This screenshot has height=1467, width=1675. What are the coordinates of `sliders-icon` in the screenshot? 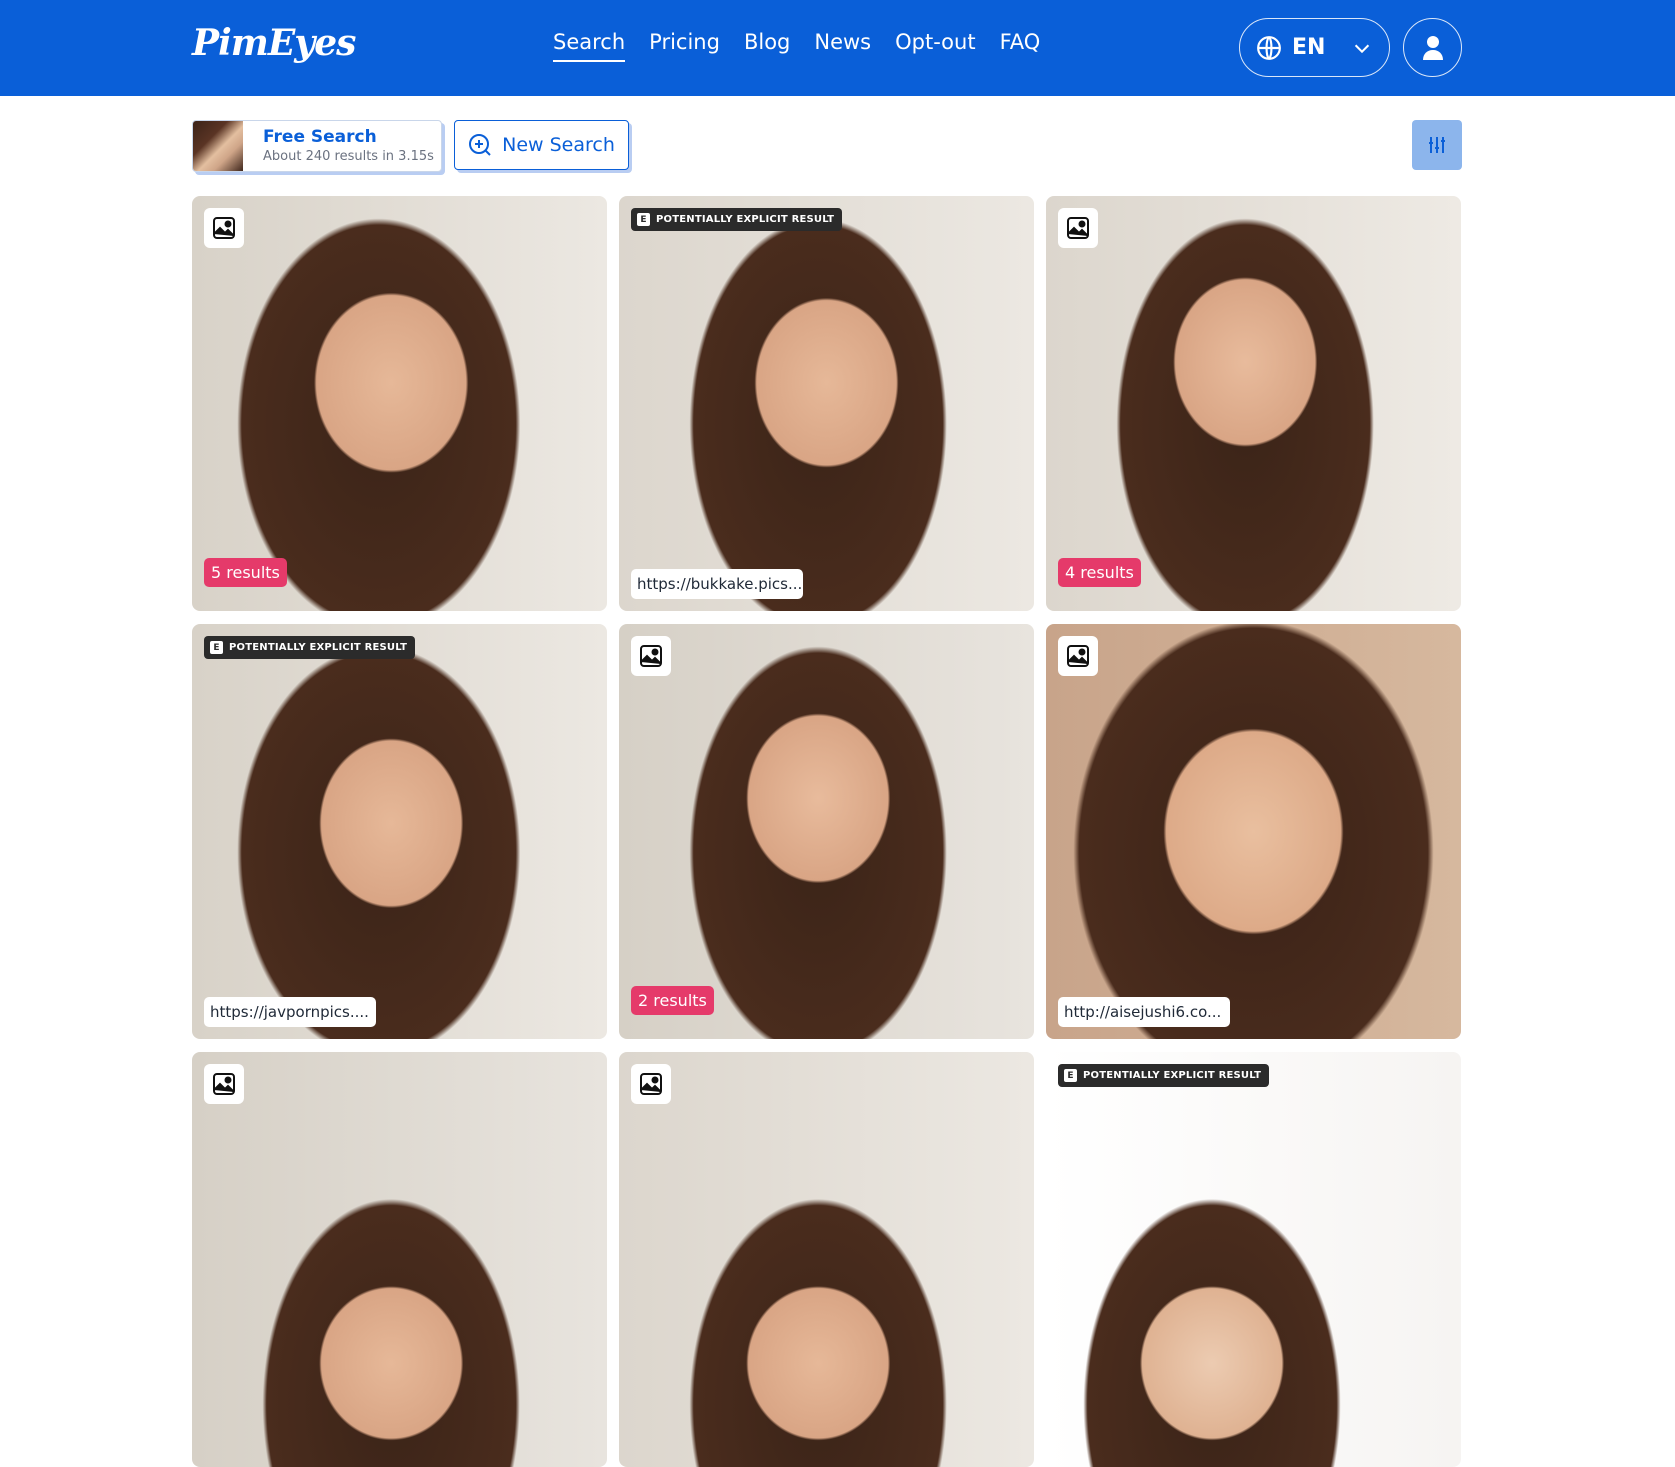 It's located at (1437, 145).